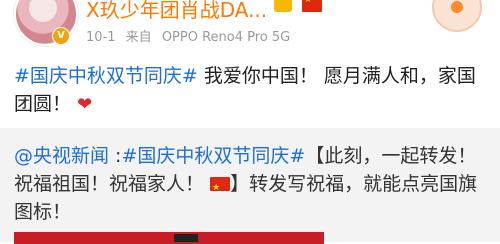  I want to click on post-meta: 10-1 来自 OPPO Reno4 Pro 5G, so click(188, 35).